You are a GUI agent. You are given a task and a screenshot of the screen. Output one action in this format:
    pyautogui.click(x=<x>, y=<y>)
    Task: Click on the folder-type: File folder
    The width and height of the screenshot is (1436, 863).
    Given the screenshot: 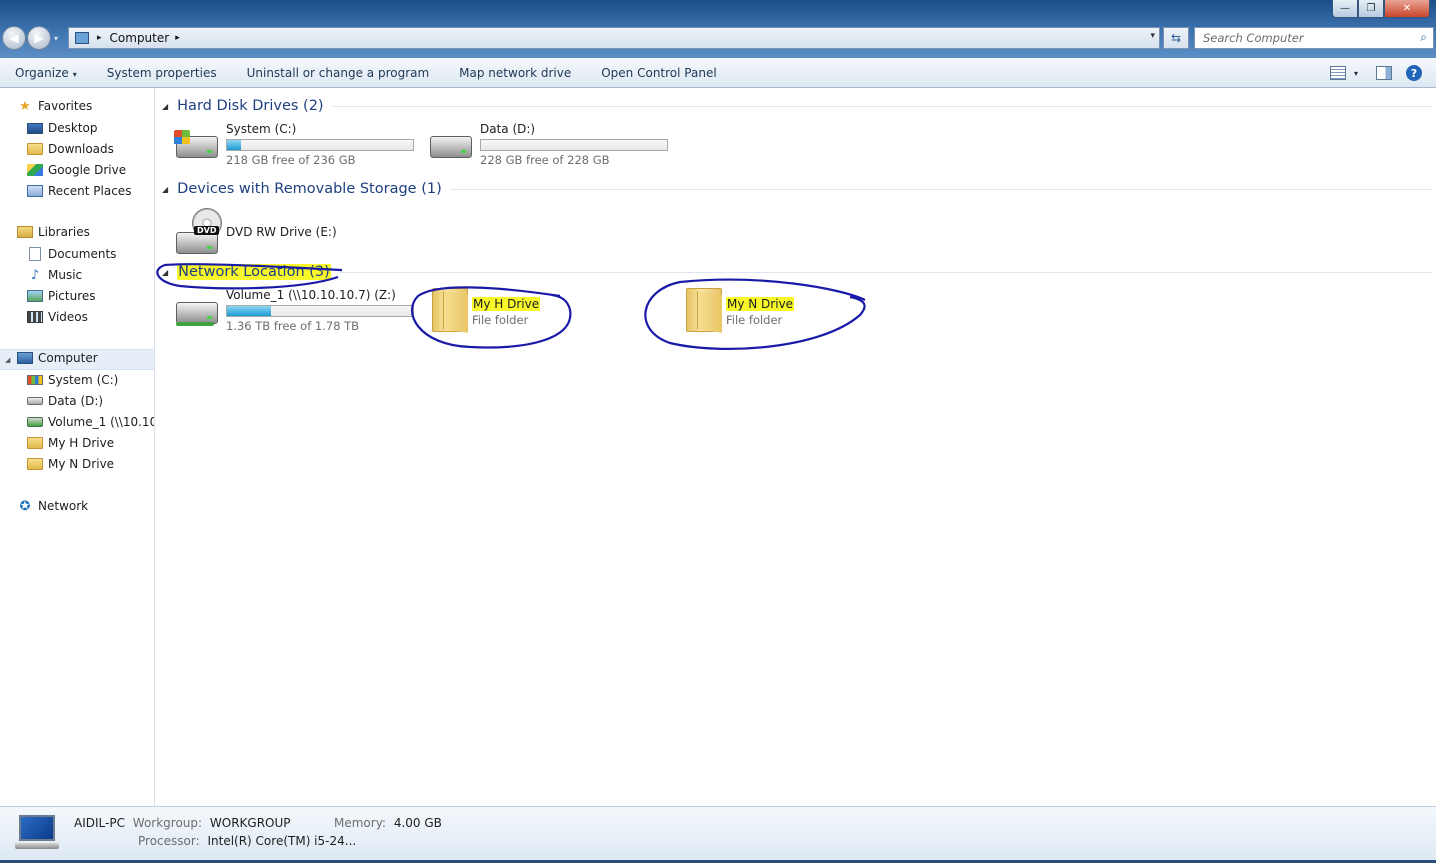 What is the action you would take?
    pyautogui.click(x=754, y=320)
    